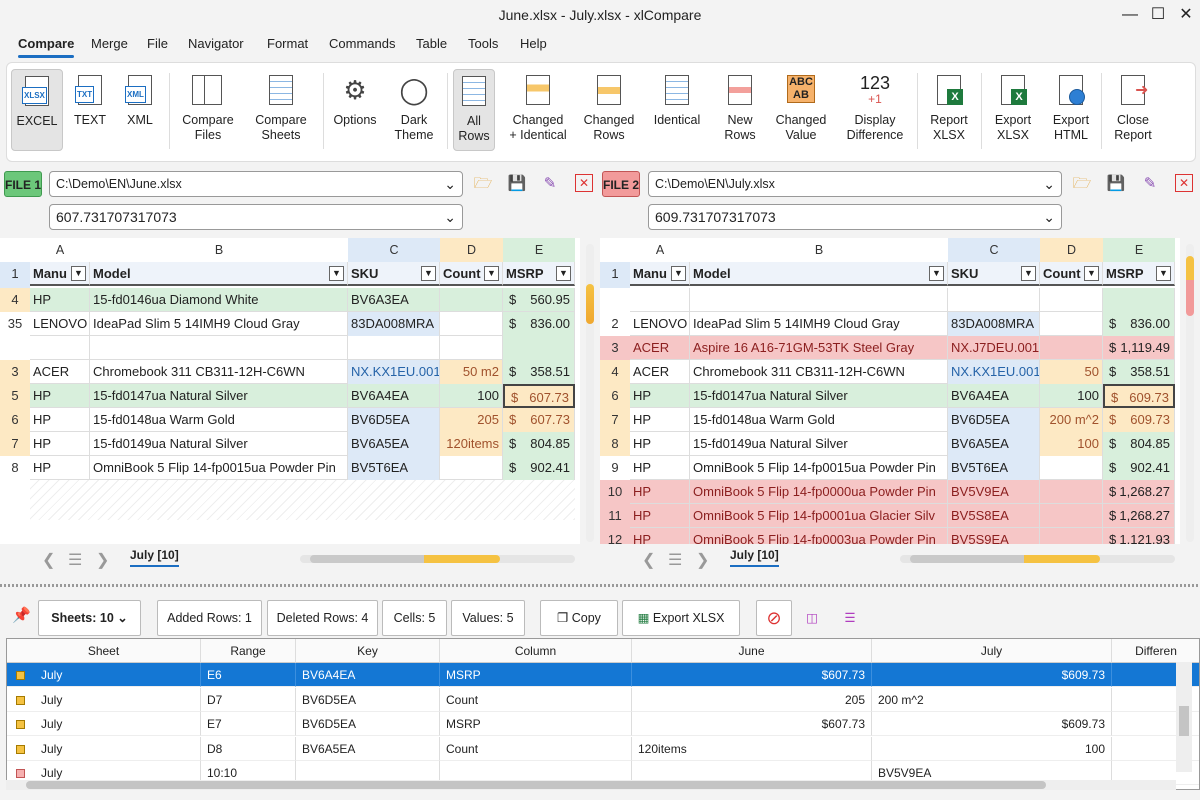  What do you see at coordinates (483, 184) in the screenshot?
I see `folder-open-icon: 🗁` at bounding box center [483, 184].